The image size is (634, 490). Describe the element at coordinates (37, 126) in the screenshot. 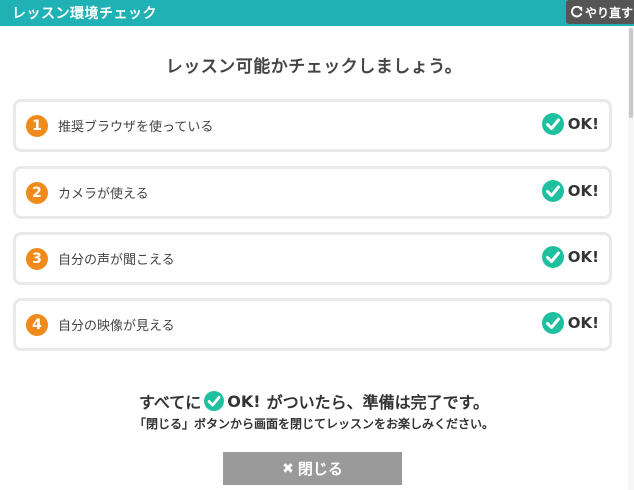

I see `number-badge: 1` at that location.